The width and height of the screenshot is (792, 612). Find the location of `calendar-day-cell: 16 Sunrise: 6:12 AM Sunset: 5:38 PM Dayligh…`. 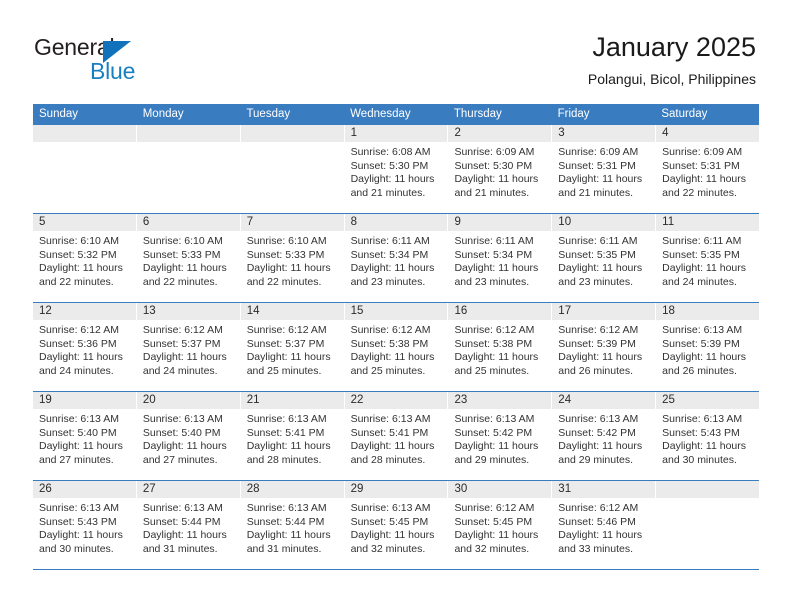

calendar-day-cell: 16 Sunrise: 6:12 AM Sunset: 5:38 PM Dayligh… is located at coordinates (500, 347).